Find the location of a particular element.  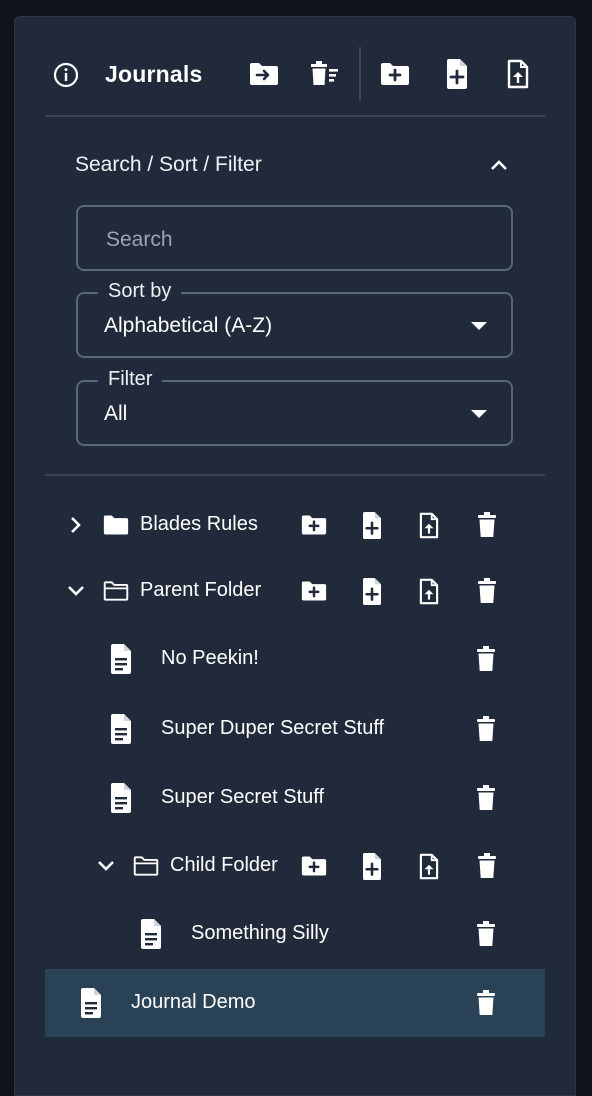

filter-separator is located at coordinates (295, 475).